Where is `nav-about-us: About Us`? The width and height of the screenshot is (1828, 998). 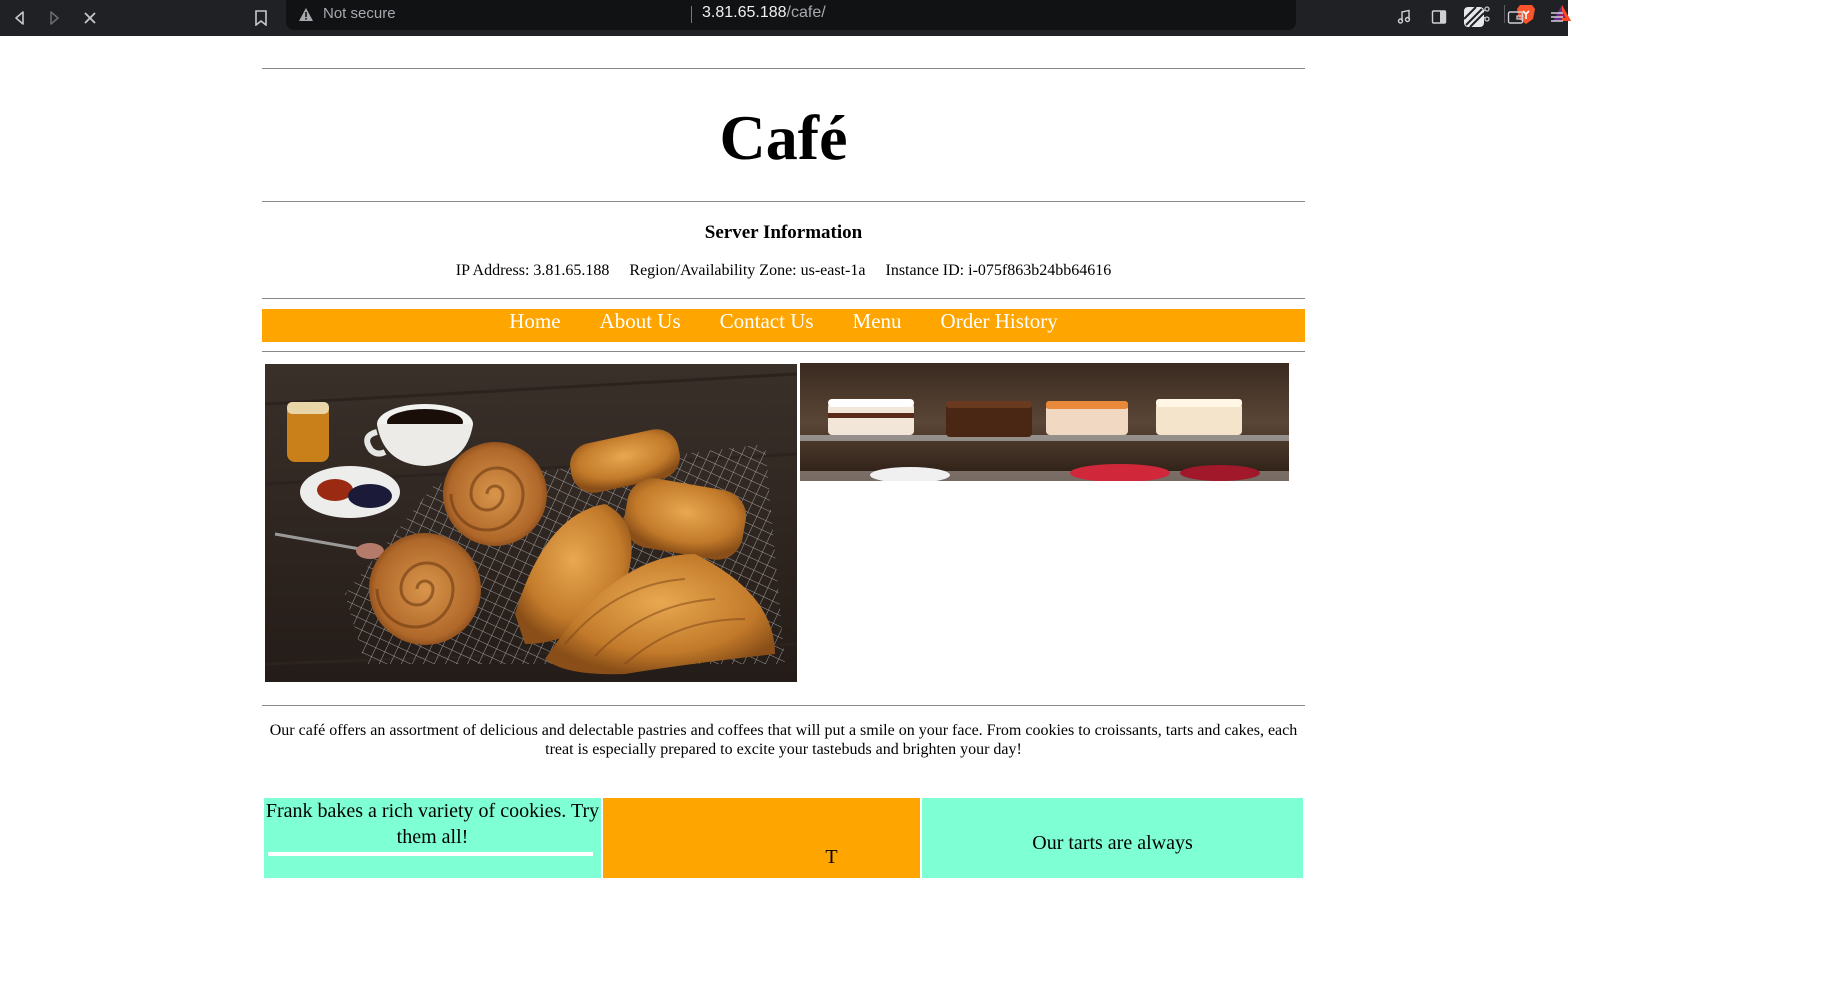
nav-about-us: About Us is located at coordinates (640, 321).